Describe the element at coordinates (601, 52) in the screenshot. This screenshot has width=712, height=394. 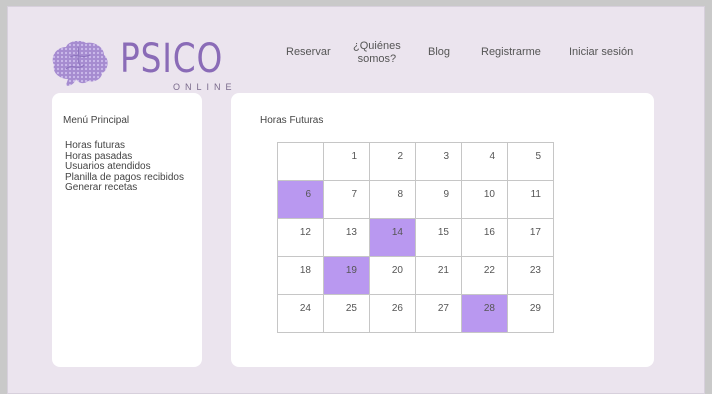
I see `nav-iniciar-sesion: Iniciar sesión` at that location.